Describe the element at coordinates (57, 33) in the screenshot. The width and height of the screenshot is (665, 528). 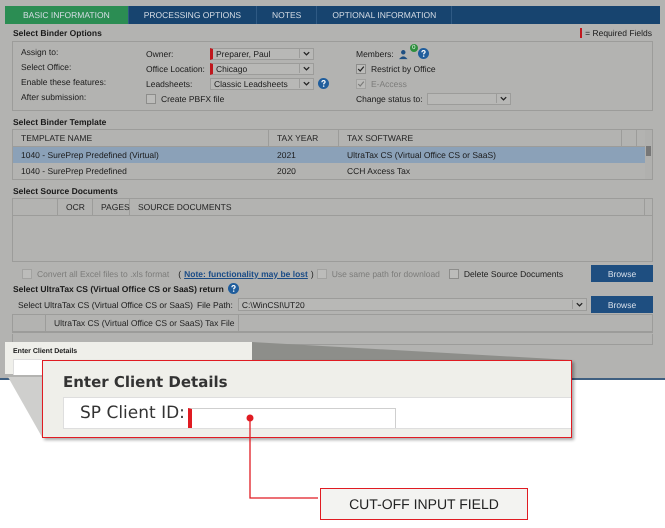
I see `section-title: Select Binder Options` at that location.